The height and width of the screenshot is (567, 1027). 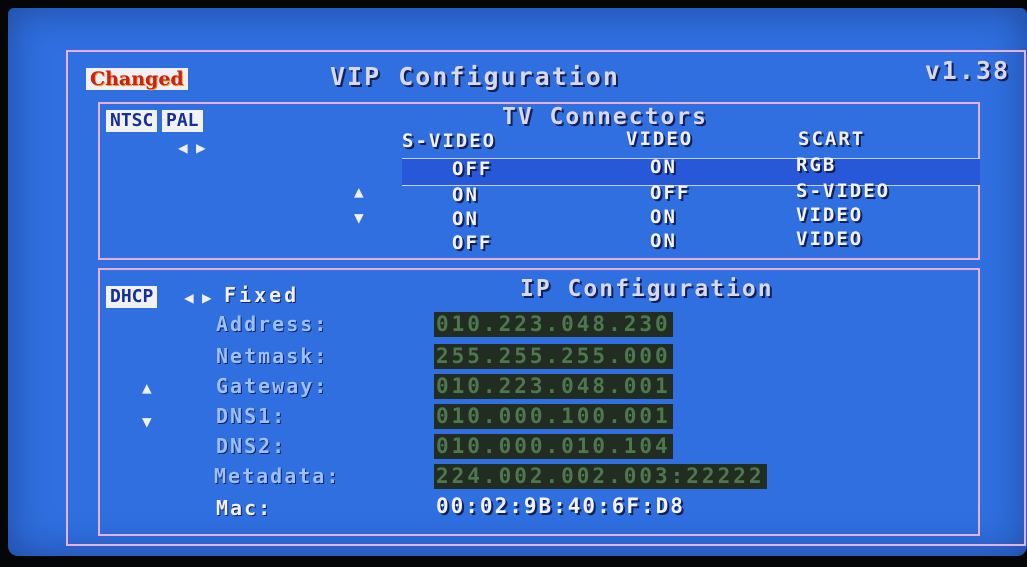 I want to click on dns2-field: 010.000.010.104, so click(x=553, y=446).